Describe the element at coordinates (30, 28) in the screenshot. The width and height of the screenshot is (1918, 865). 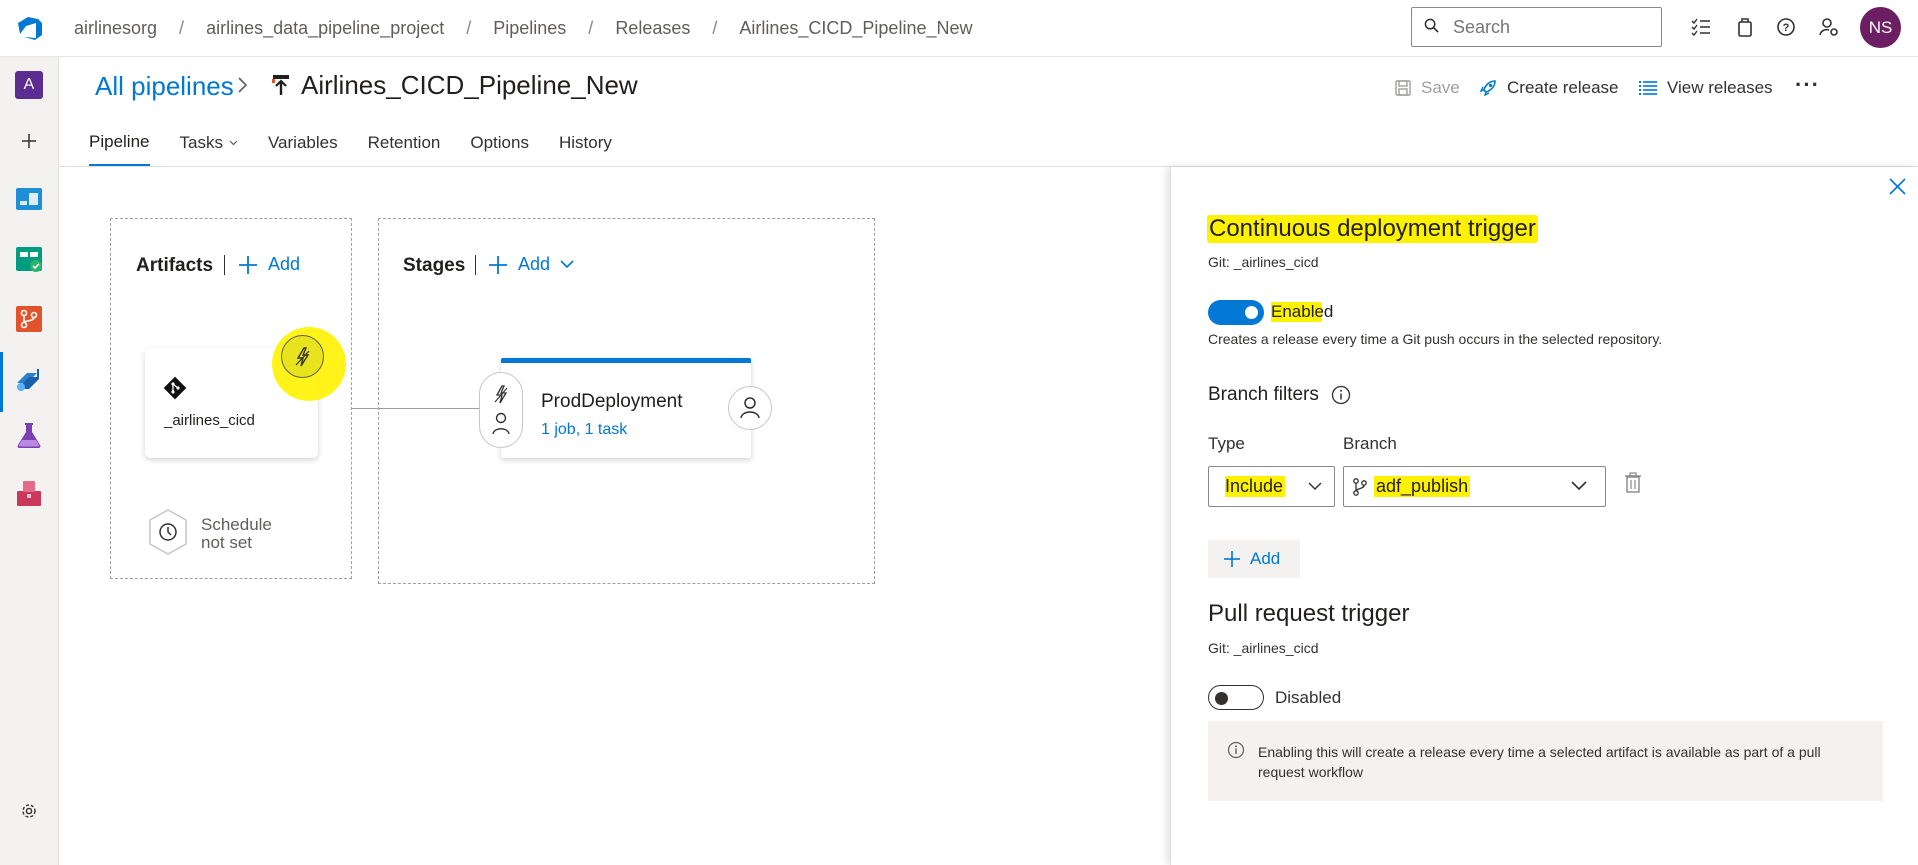
I see `azure-devops-logo-icon` at that location.